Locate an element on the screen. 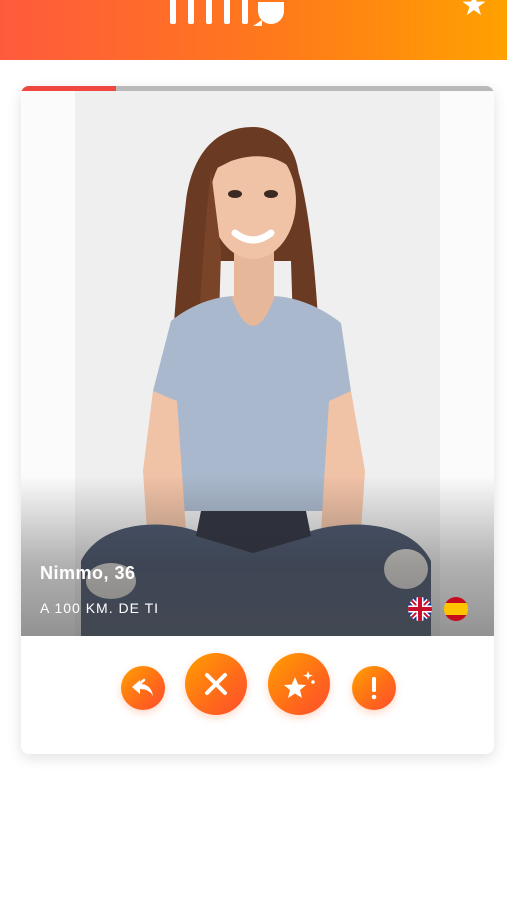 This screenshot has width=507, height=900. app-logo is located at coordinates (227, 13).